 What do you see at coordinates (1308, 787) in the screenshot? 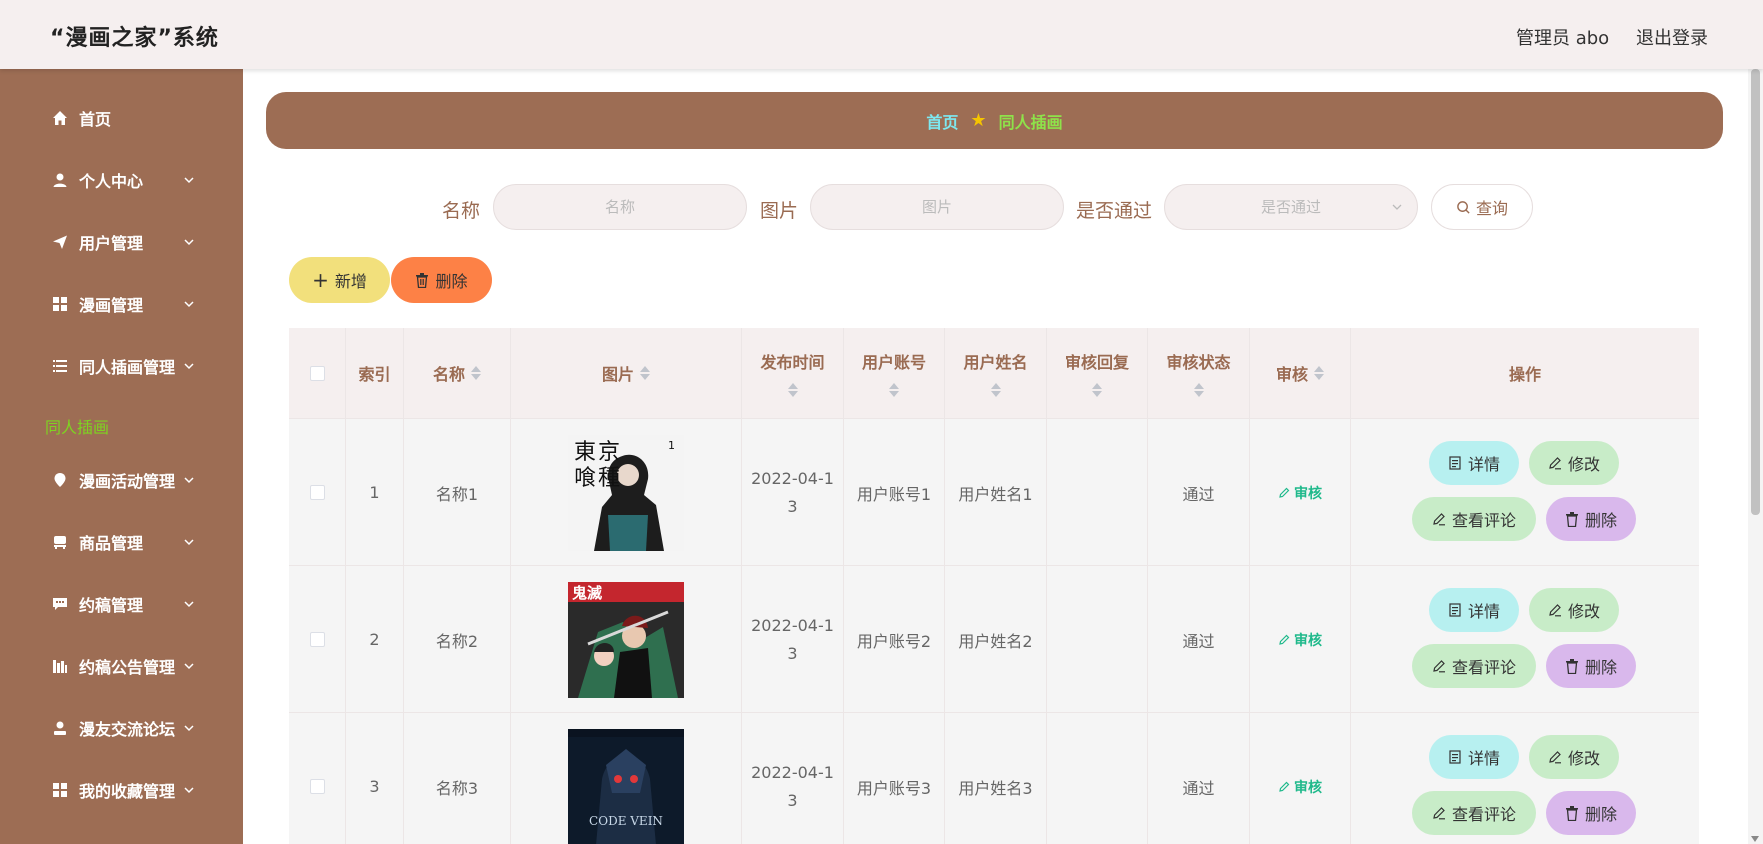
I see `audit-link-label: 审核` at bounding box center [1308, 787].